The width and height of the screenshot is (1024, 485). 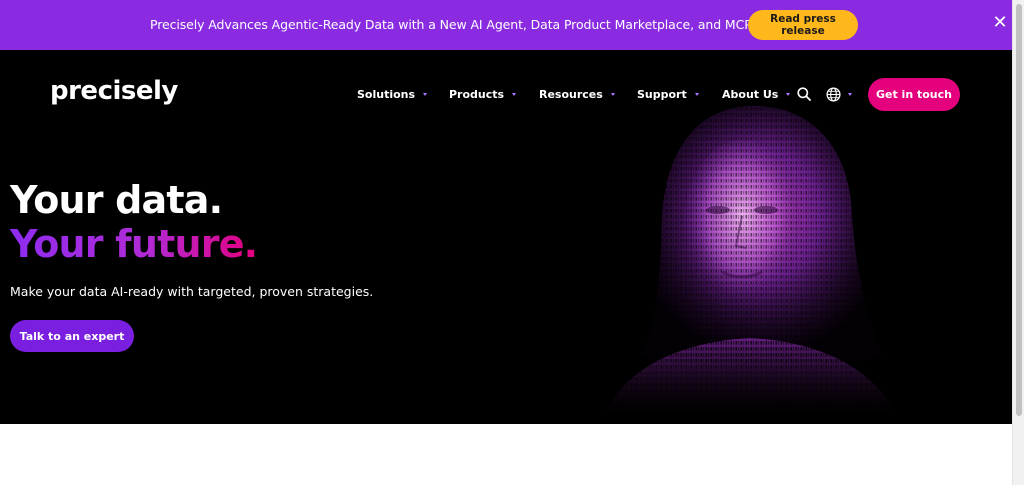 I want to click on vertical-scrollbar, so click(x=1018, y=242).